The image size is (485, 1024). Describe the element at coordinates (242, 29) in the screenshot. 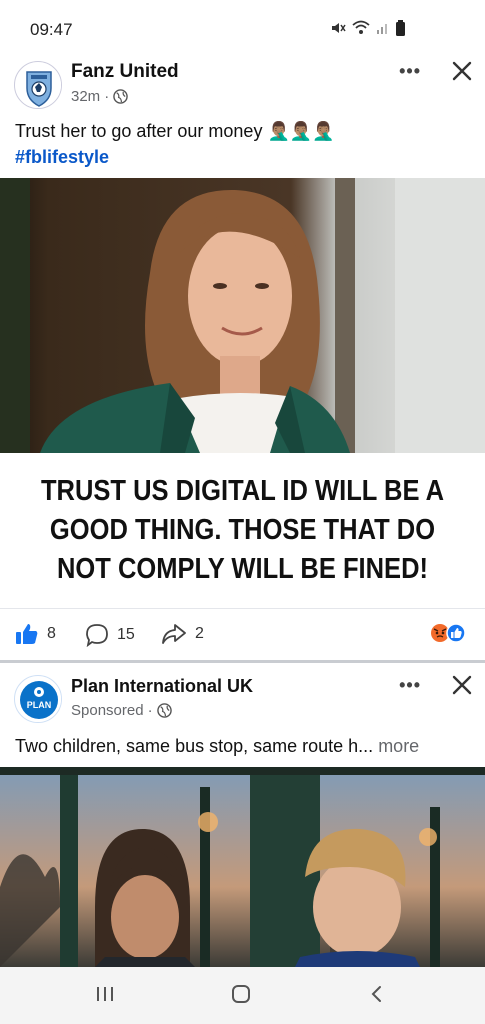

I see `status-bar: 09:47` at that location.